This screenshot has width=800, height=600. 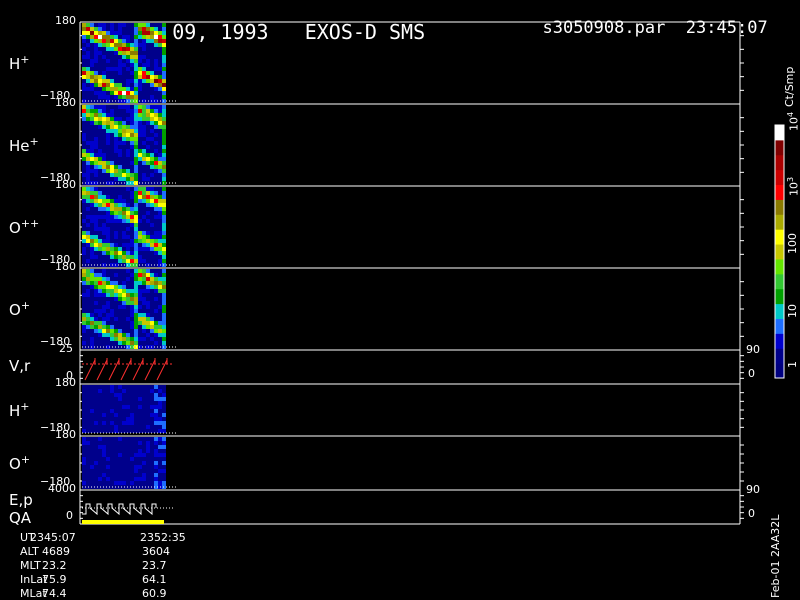 I want to click on colorbar-segment, so click(x=779, y=326).